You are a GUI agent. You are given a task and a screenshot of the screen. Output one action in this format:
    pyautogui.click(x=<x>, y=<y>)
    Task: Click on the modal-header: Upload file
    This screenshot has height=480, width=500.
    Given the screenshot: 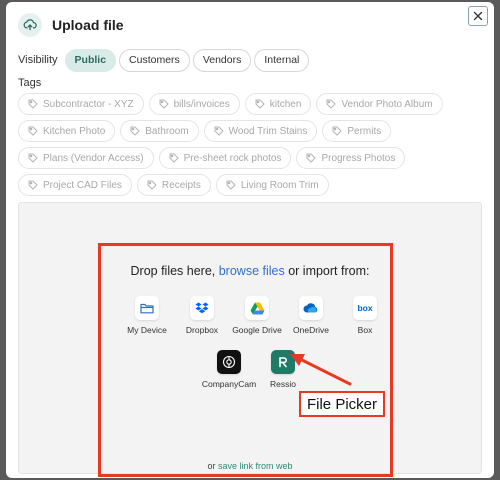 What is the action you would take?
    pyautogui.click(x=71, y=25)
    